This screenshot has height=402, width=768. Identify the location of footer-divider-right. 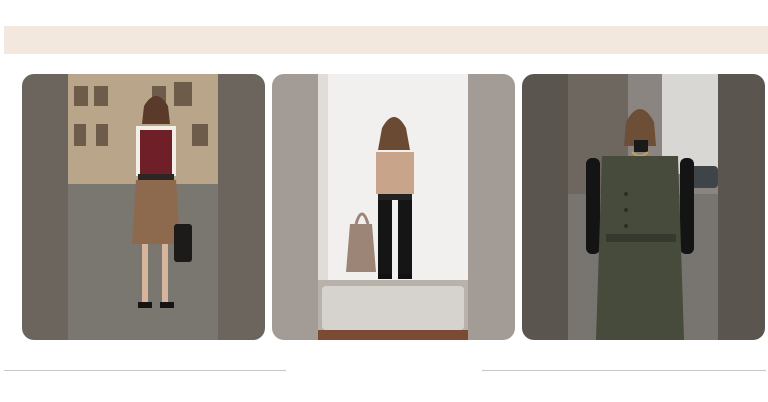
(624, 370).